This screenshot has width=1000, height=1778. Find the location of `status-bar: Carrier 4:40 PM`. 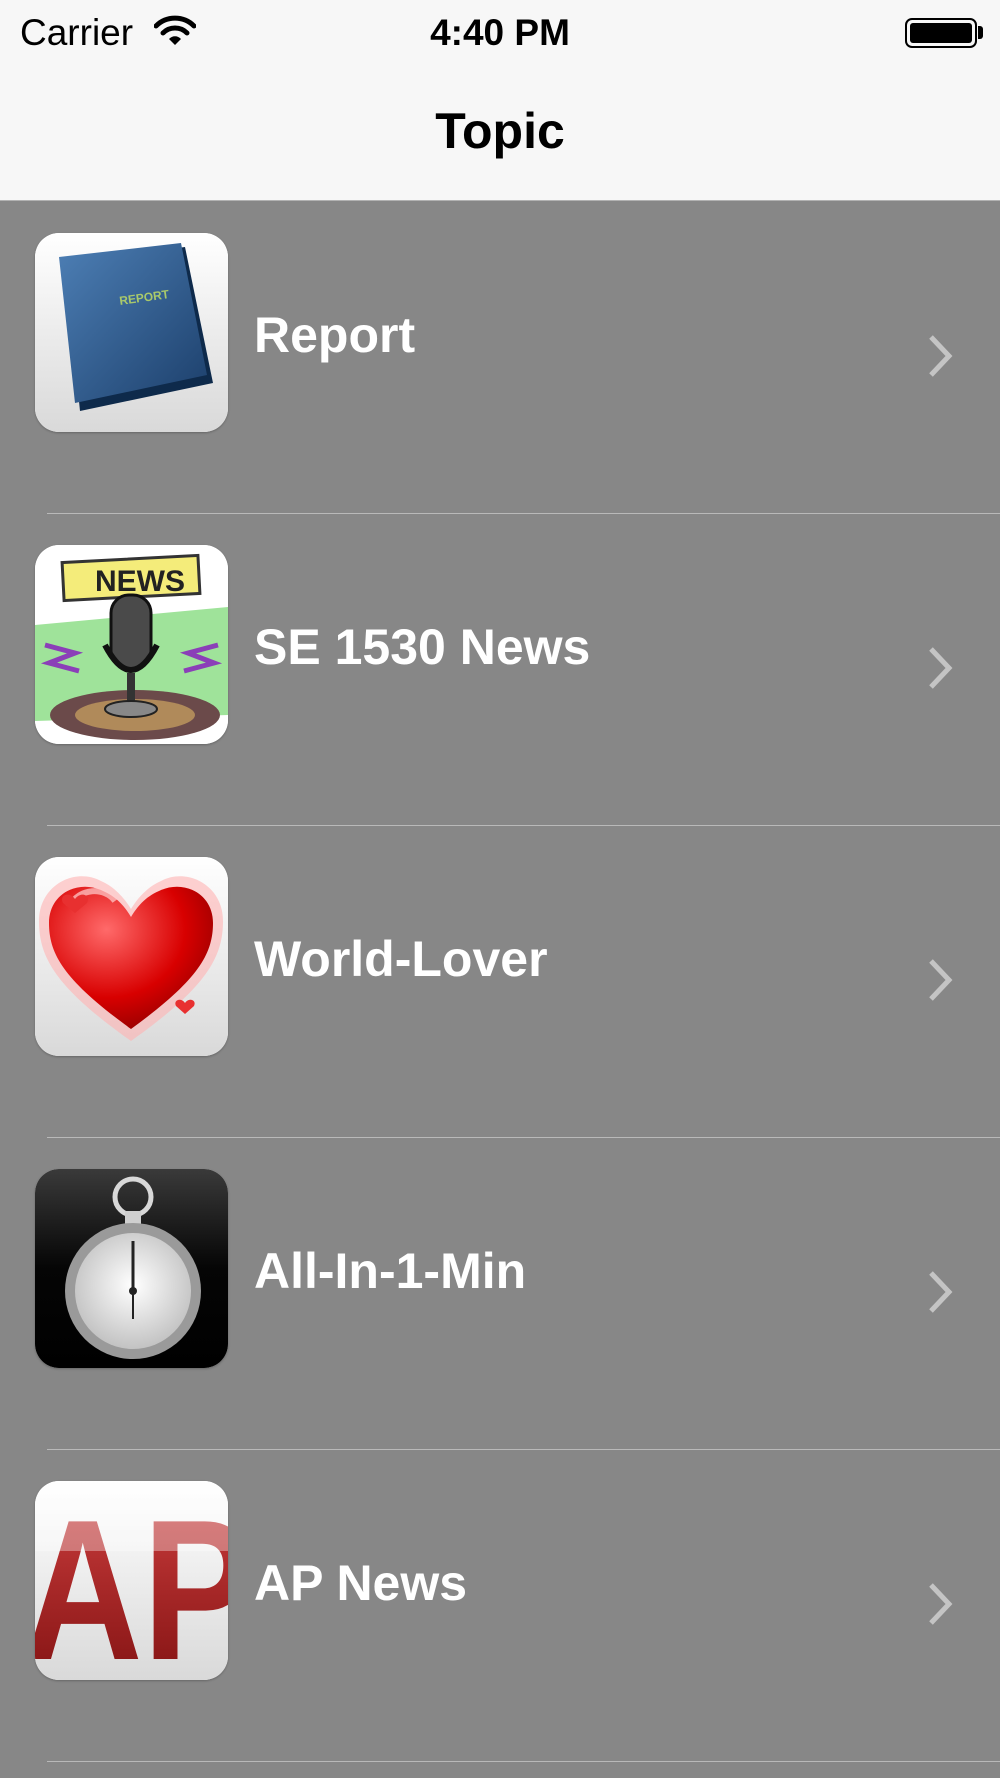

status-bar: Carrier 4:40 PM is located at coordinates (500, 34).